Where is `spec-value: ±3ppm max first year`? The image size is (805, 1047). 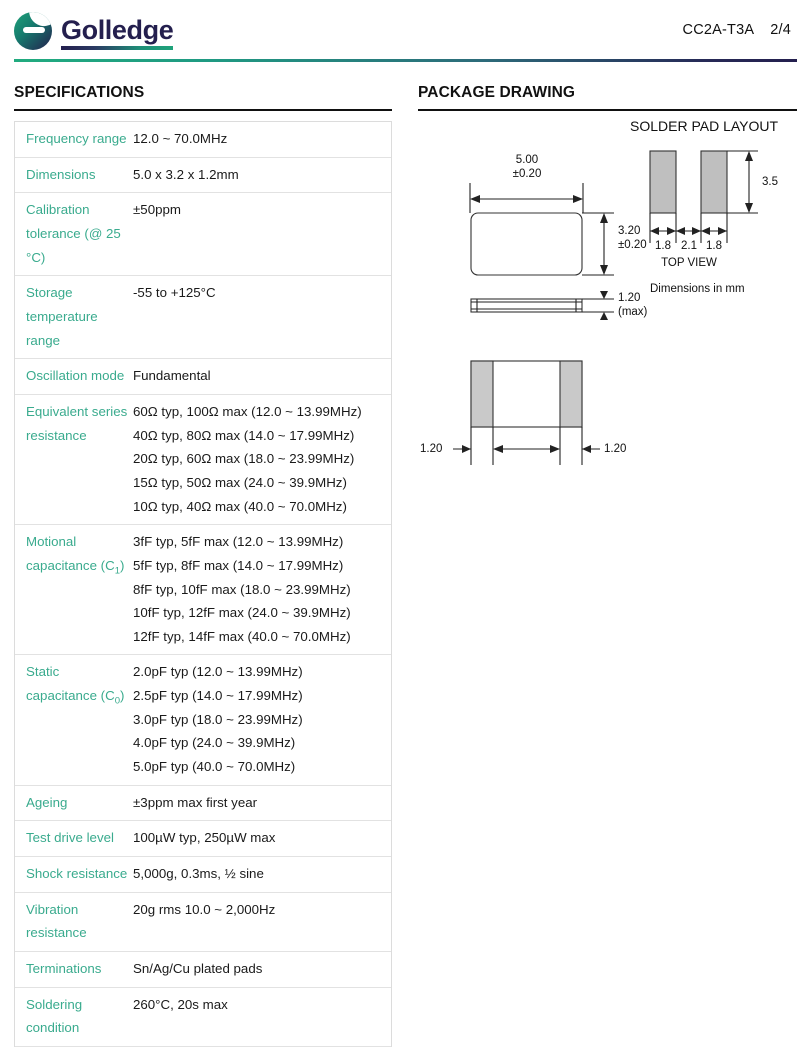 spec-value: ±3ppm max first year is located at coordinates (262, 803).